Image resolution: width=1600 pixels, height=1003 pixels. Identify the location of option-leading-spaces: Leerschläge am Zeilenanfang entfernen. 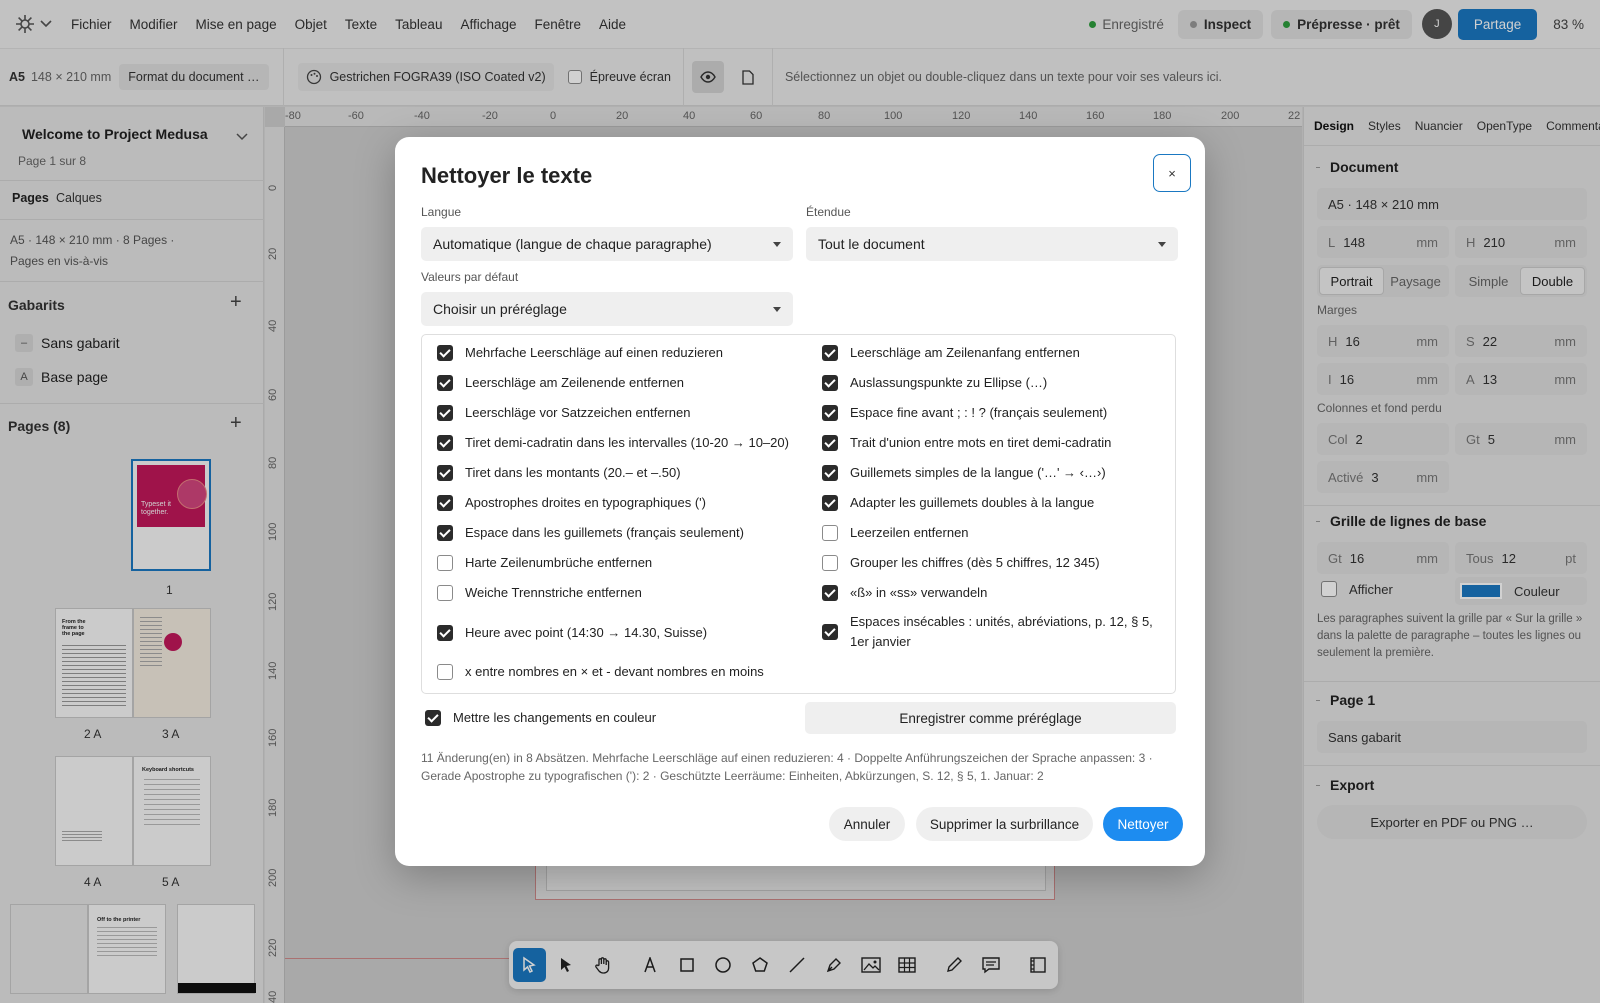
(951, 353).